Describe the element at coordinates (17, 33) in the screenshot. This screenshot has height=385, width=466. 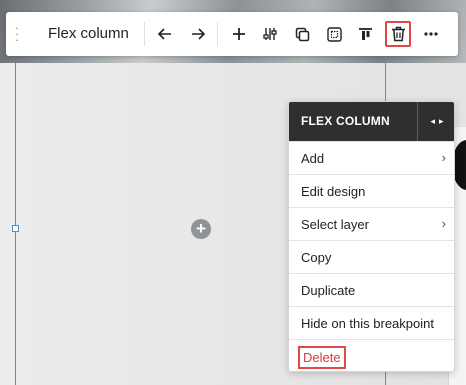
I see `drag-grip-icon: · · ·` at that location.